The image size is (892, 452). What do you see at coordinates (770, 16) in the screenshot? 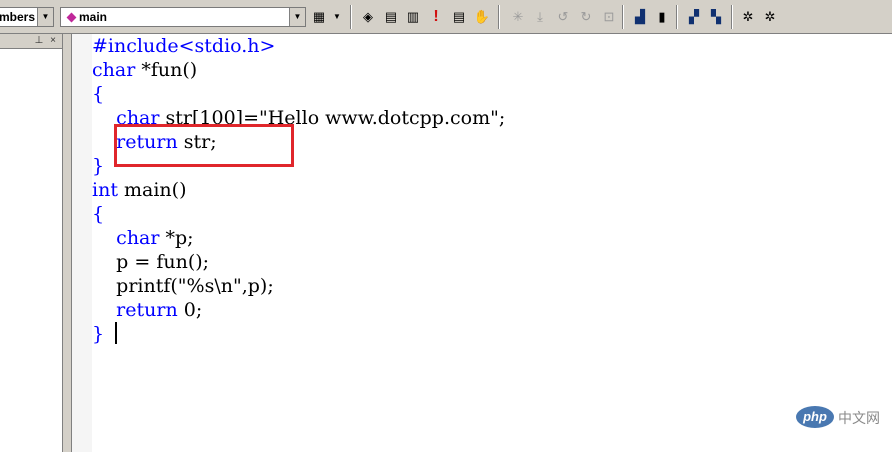
I see `callers-graph-icon: ✲` at bounding box center [770, 16].